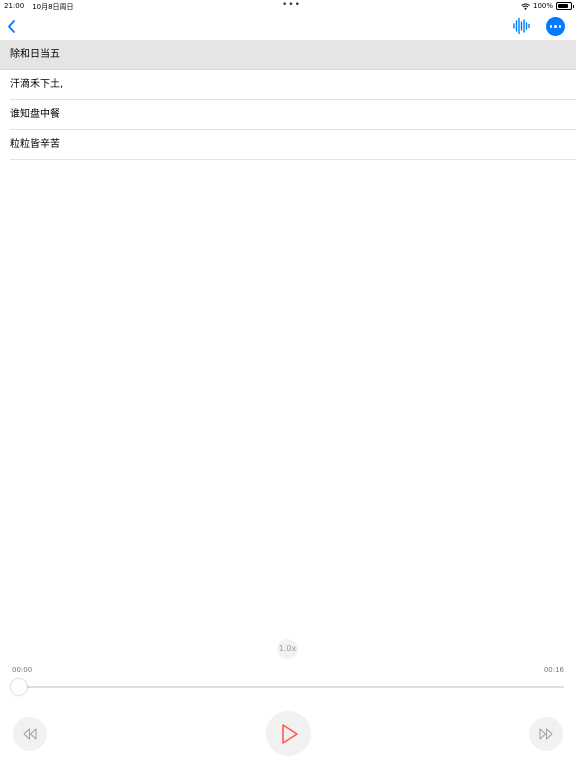  I want to click on status-time: 21:00, so click(14, 6).